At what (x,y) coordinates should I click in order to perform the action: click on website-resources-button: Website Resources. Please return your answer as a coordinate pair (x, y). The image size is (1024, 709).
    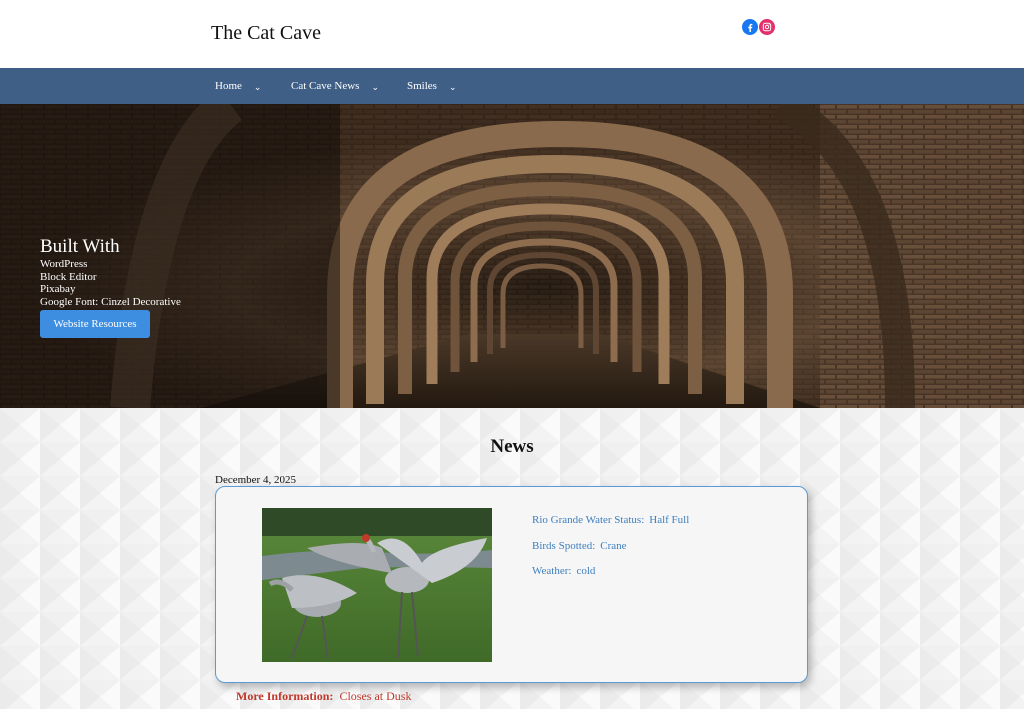
    Looking at the image, I should click on (95, 324).